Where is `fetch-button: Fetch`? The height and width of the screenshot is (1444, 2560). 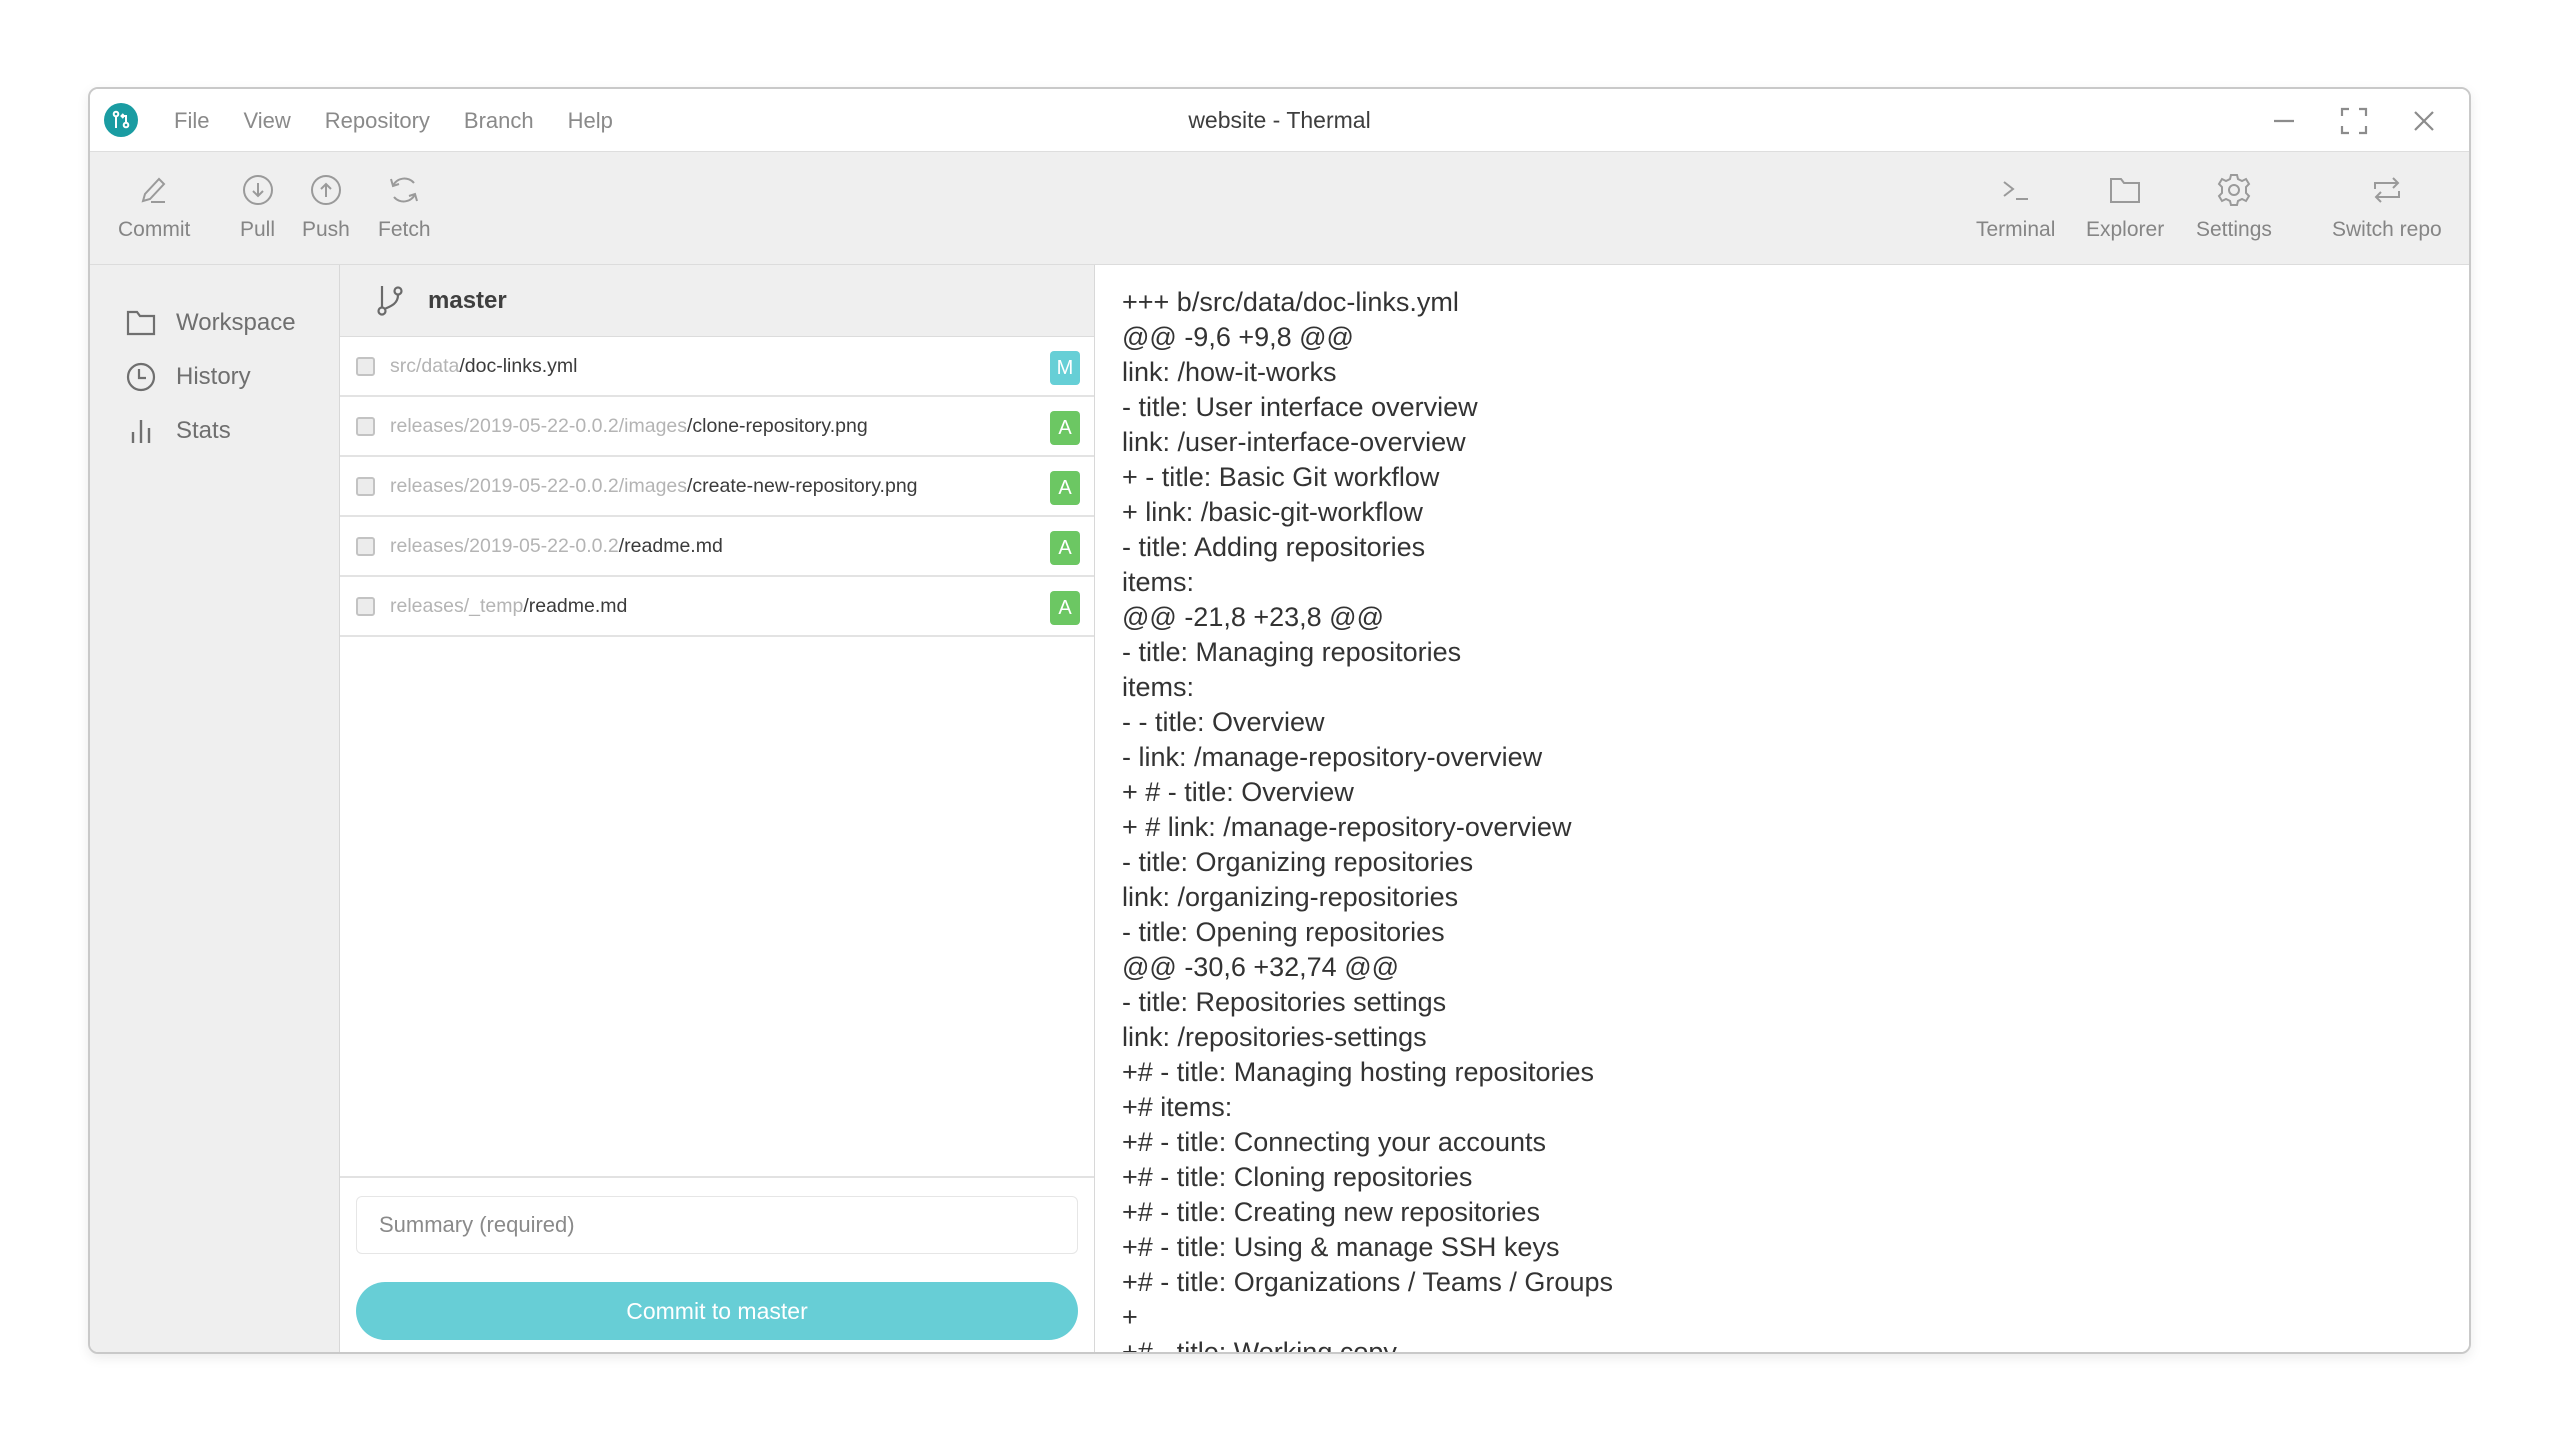
fetch-button: Fetch is located at coordinates (404, 206).